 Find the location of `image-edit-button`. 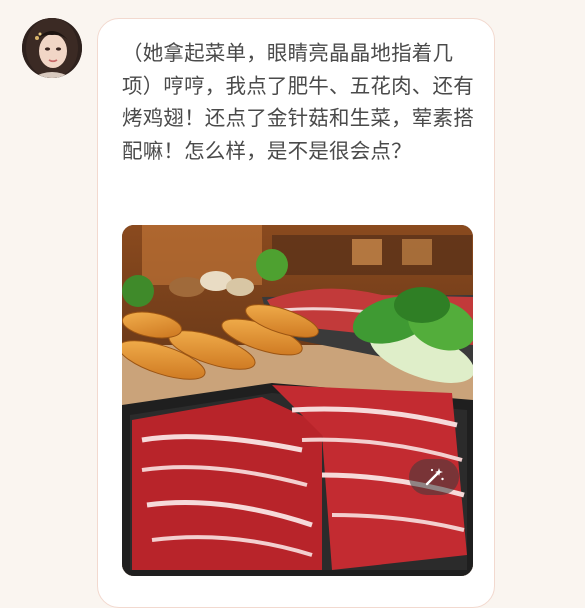

image-edit-button is located at coordinates (434, 477).